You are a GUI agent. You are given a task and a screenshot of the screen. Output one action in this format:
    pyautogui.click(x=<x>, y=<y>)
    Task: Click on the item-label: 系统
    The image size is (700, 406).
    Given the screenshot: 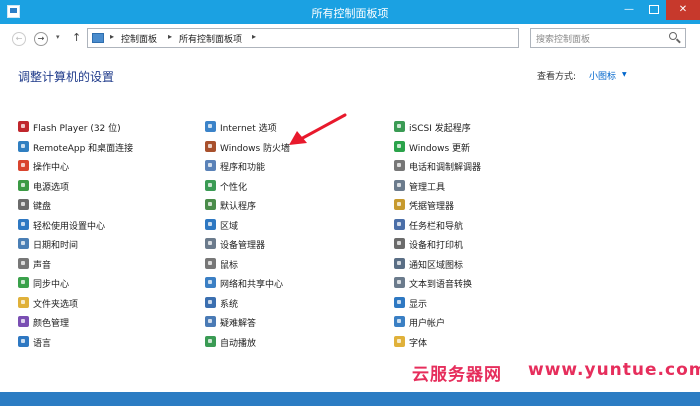 What is the action you would take?
    pyautogui.click(x=229, y=304)
    